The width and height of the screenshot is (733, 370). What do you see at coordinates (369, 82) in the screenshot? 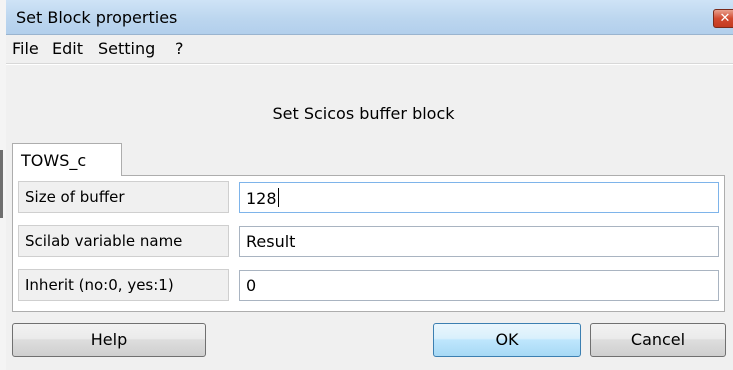
I see `header-band` at bounding box center [369, 82].